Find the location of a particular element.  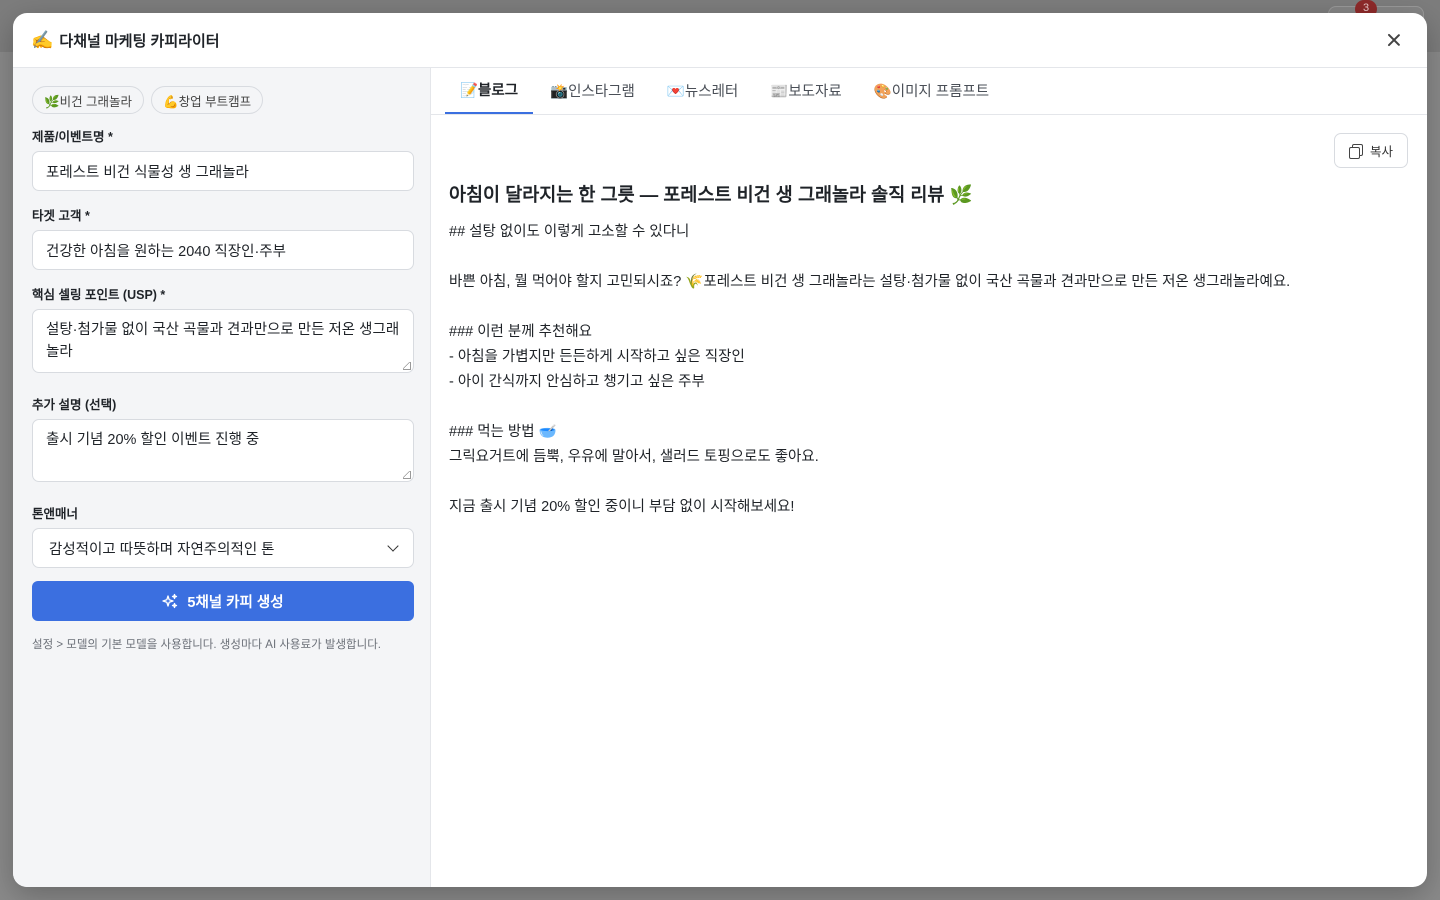

generate-button: 5채널 카피 생성 is located at coordinates (223, 601).